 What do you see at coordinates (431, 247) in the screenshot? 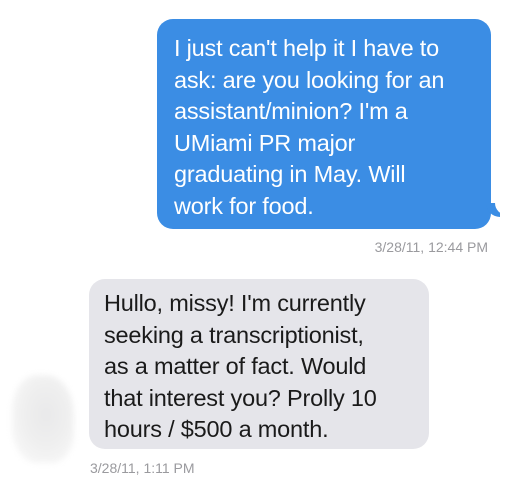
I see `sent-message-timestamp: 3/28/11, 12:44 PM` at bounding box center [431, 247].